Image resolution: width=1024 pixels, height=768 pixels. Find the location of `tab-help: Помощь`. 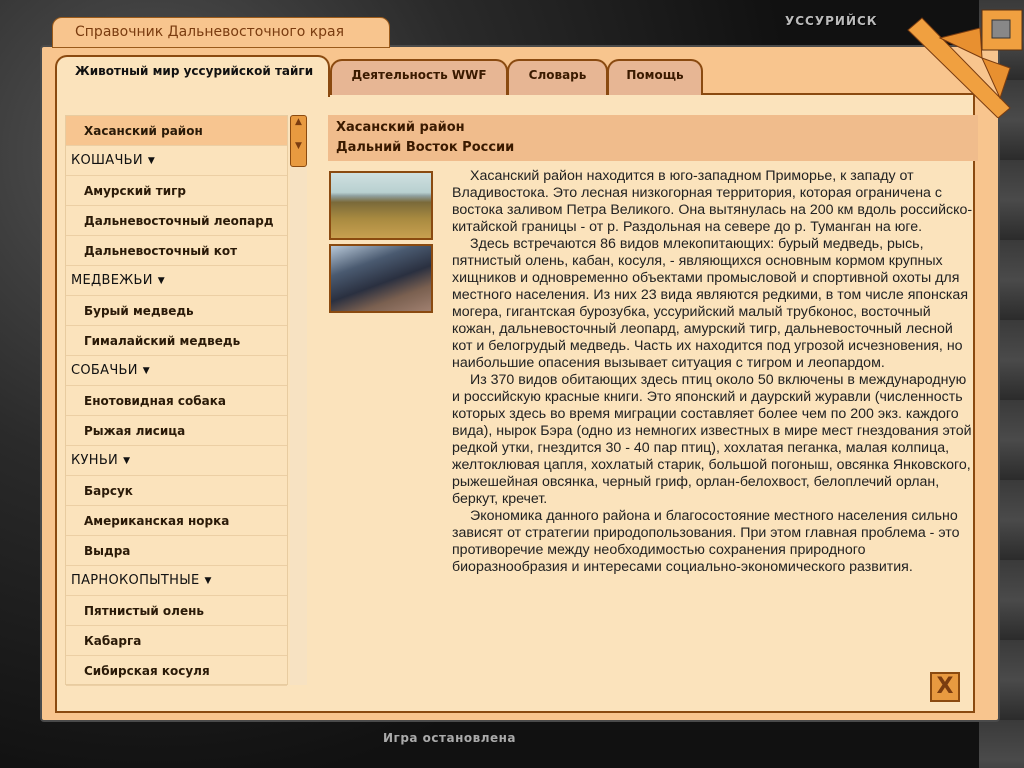

tab-help: Помощь is located at coordinates (655, 77).